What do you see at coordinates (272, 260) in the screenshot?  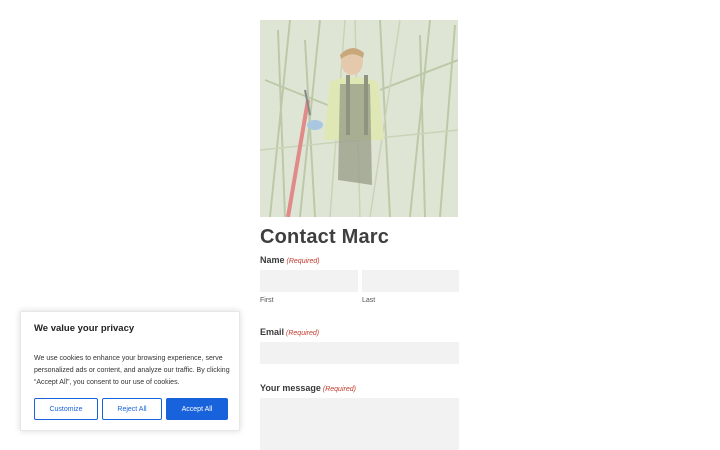 I see `name-label-text: Name` at bounding box center [272, 260].